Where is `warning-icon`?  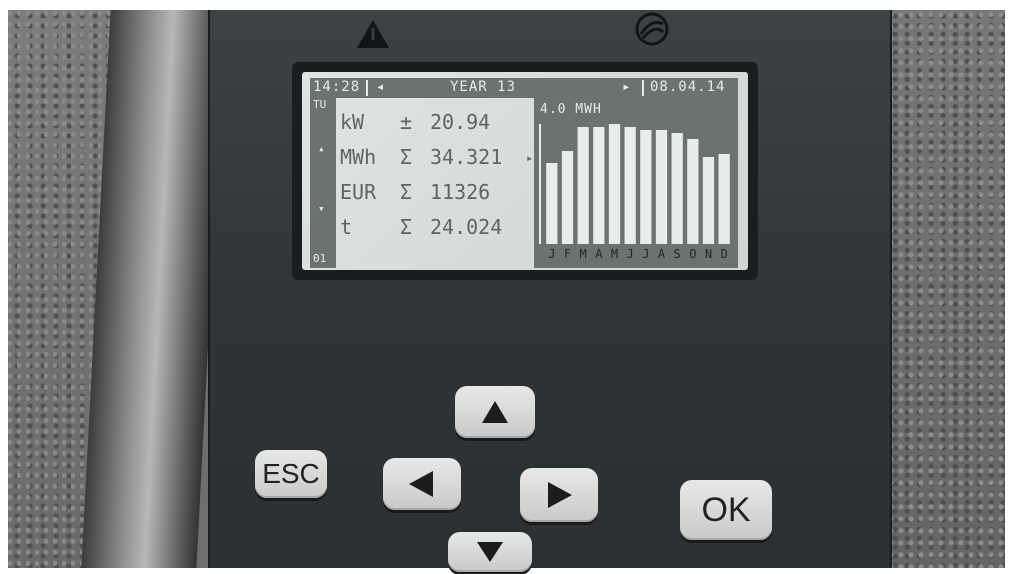 warning-icon is located at coordinates (373, 34).